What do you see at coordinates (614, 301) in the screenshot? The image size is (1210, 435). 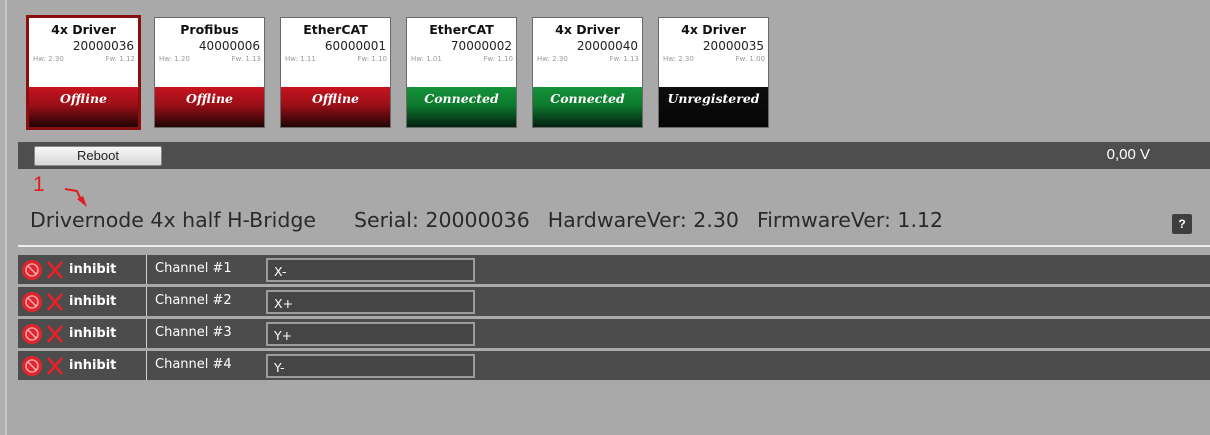 I see `channel-row: inhibit Channel #2 X+` at bounding box center [614, 301].